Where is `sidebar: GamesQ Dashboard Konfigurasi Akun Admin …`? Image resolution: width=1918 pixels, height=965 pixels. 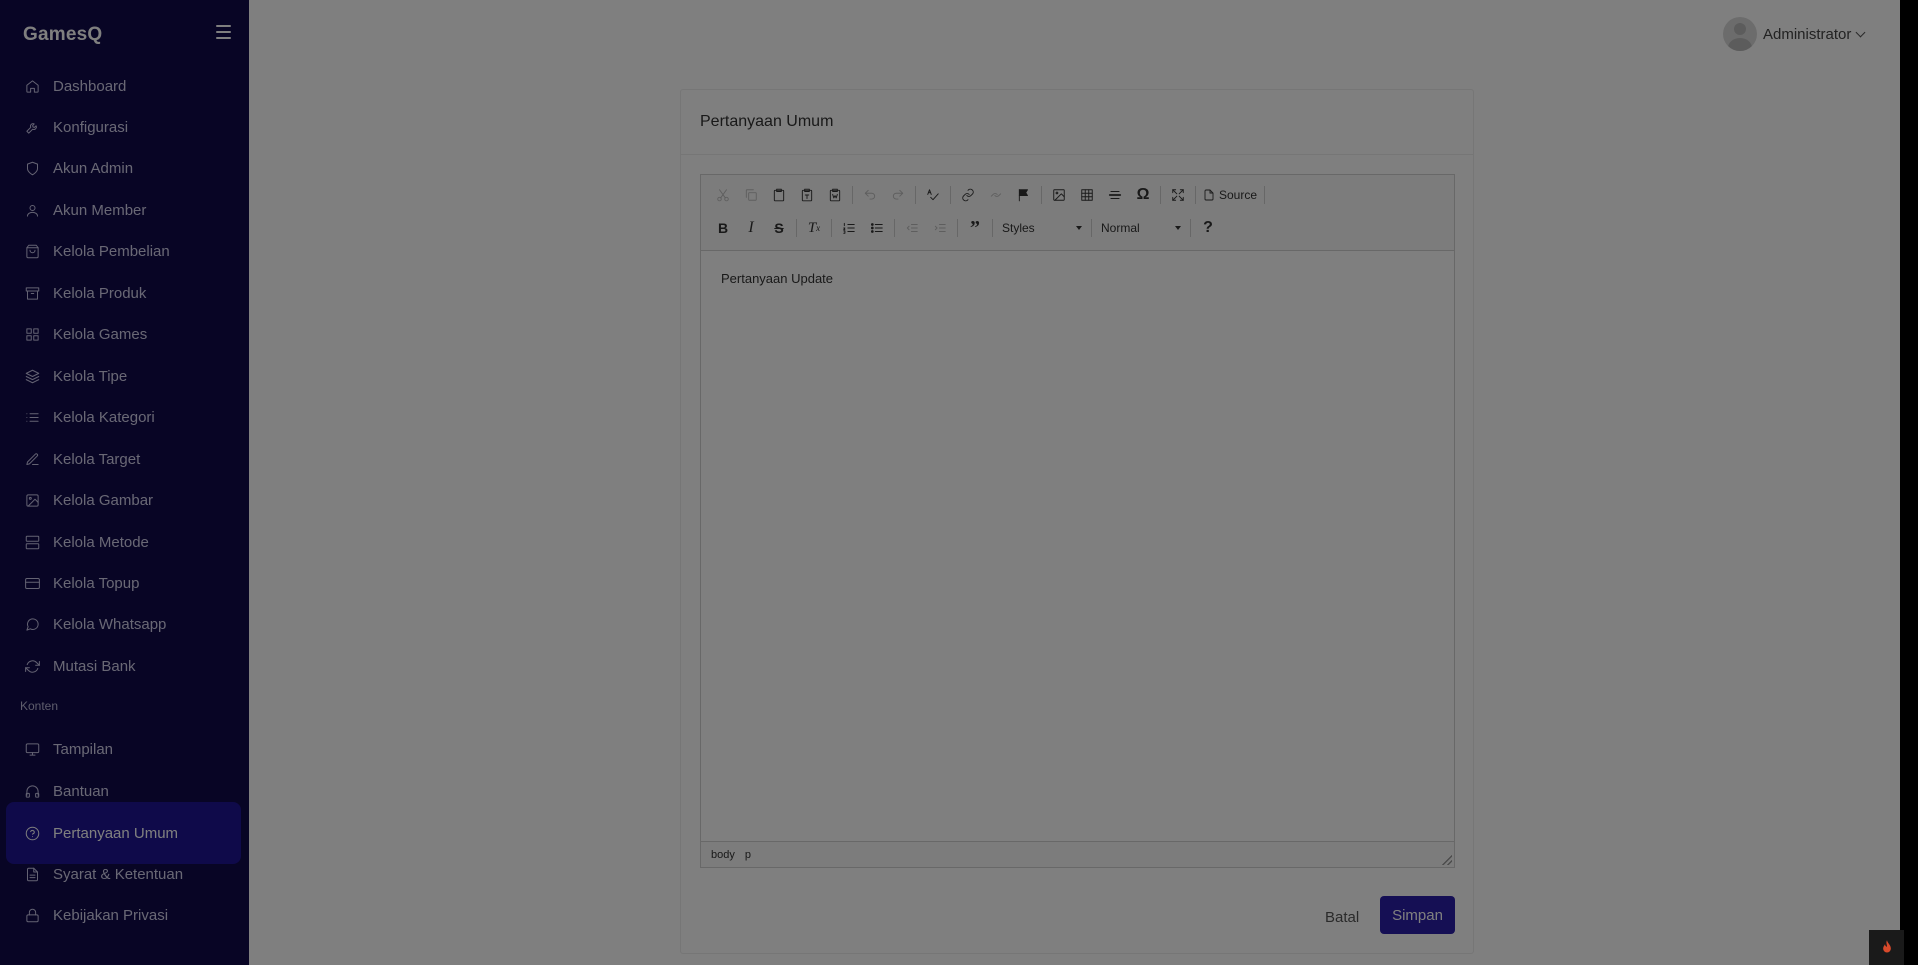 sidebar: GamesQ Dashboard Konfigurasi Akun Admin … is located at coordinates (124, 482).